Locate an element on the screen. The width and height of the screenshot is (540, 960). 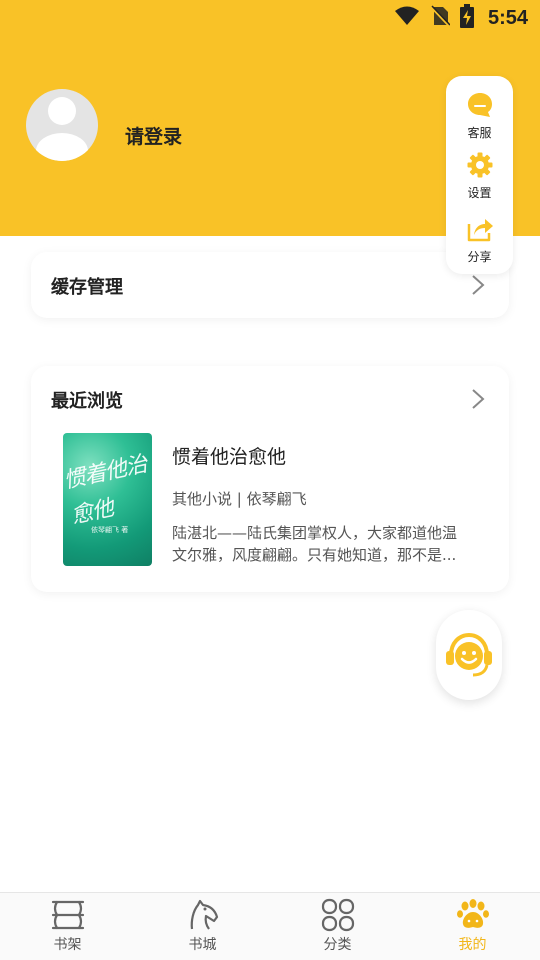
customer-service-button: 客服 is located at coordinates (479, 119).